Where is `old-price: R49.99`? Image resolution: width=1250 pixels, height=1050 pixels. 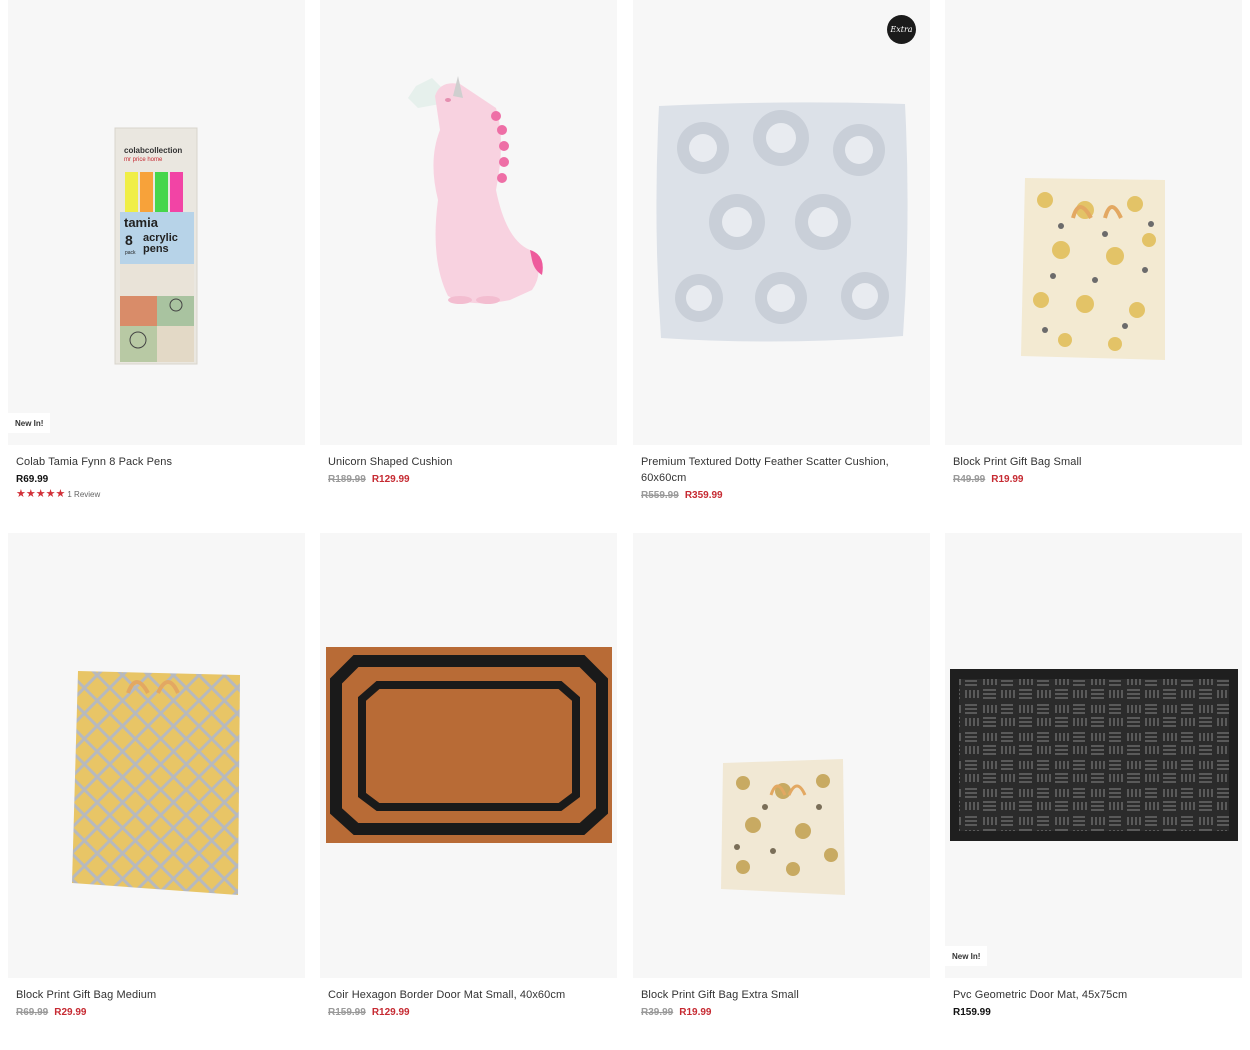
old-price: R49.99 is located at coordinates (969, 479).